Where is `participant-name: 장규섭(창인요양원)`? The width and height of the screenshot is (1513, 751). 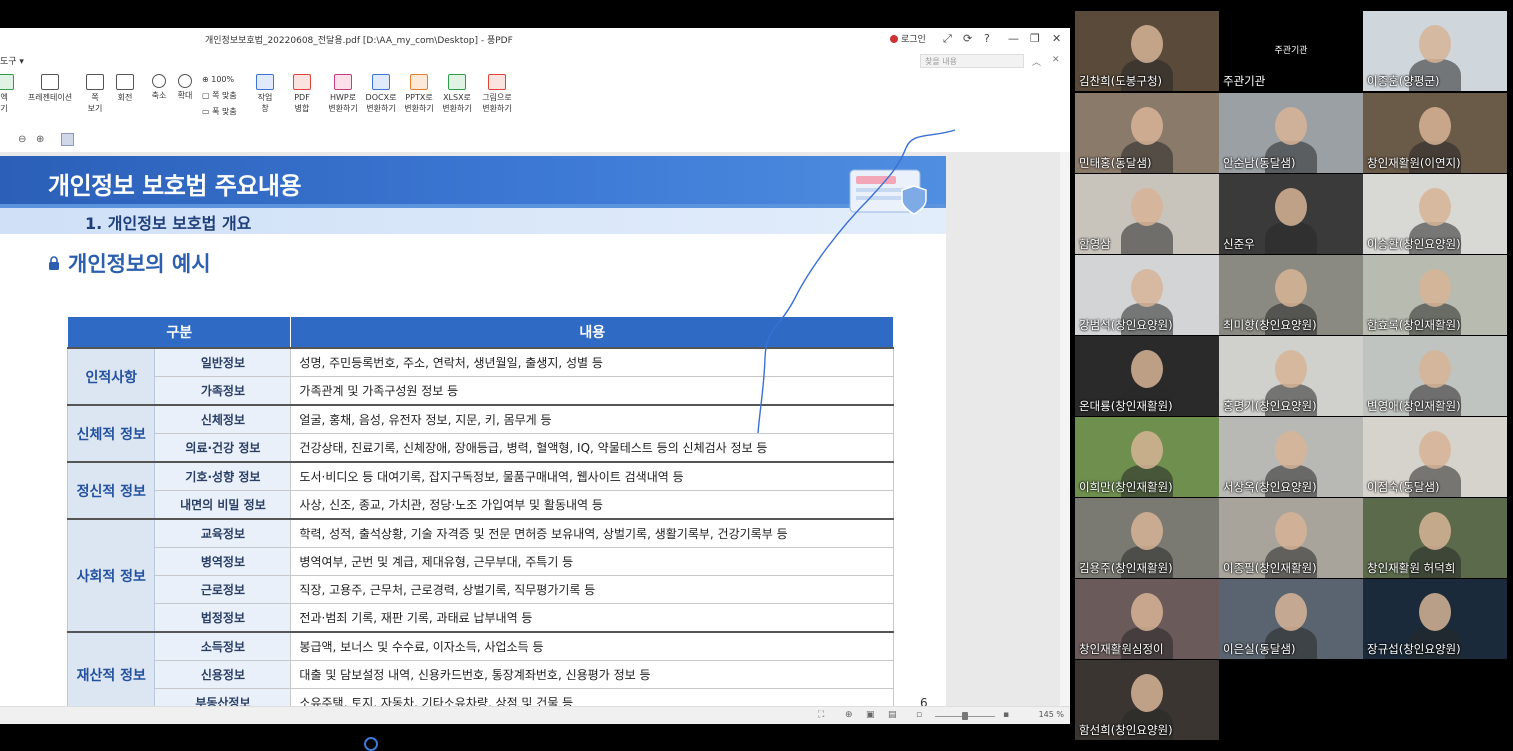
participant-name: 장규섭(창인요양원) is located at coordinates (1414, 649).